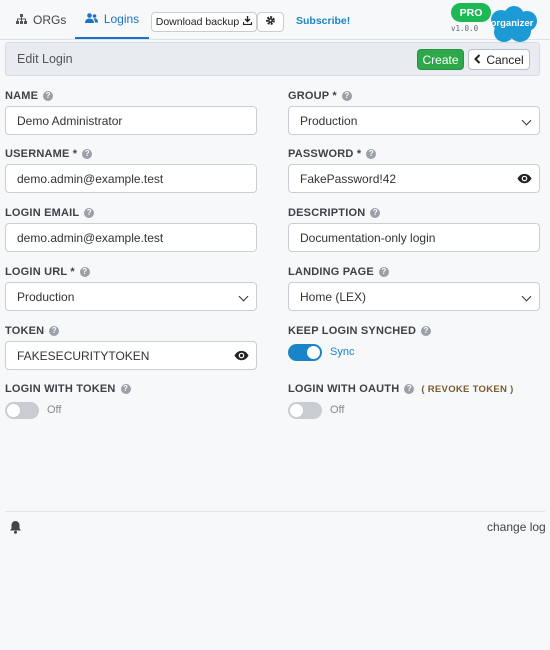 The image size is (550, 650). Describe the element at coordinates (440, 59) in the screenshot. I see `create-button: Create` at that location.